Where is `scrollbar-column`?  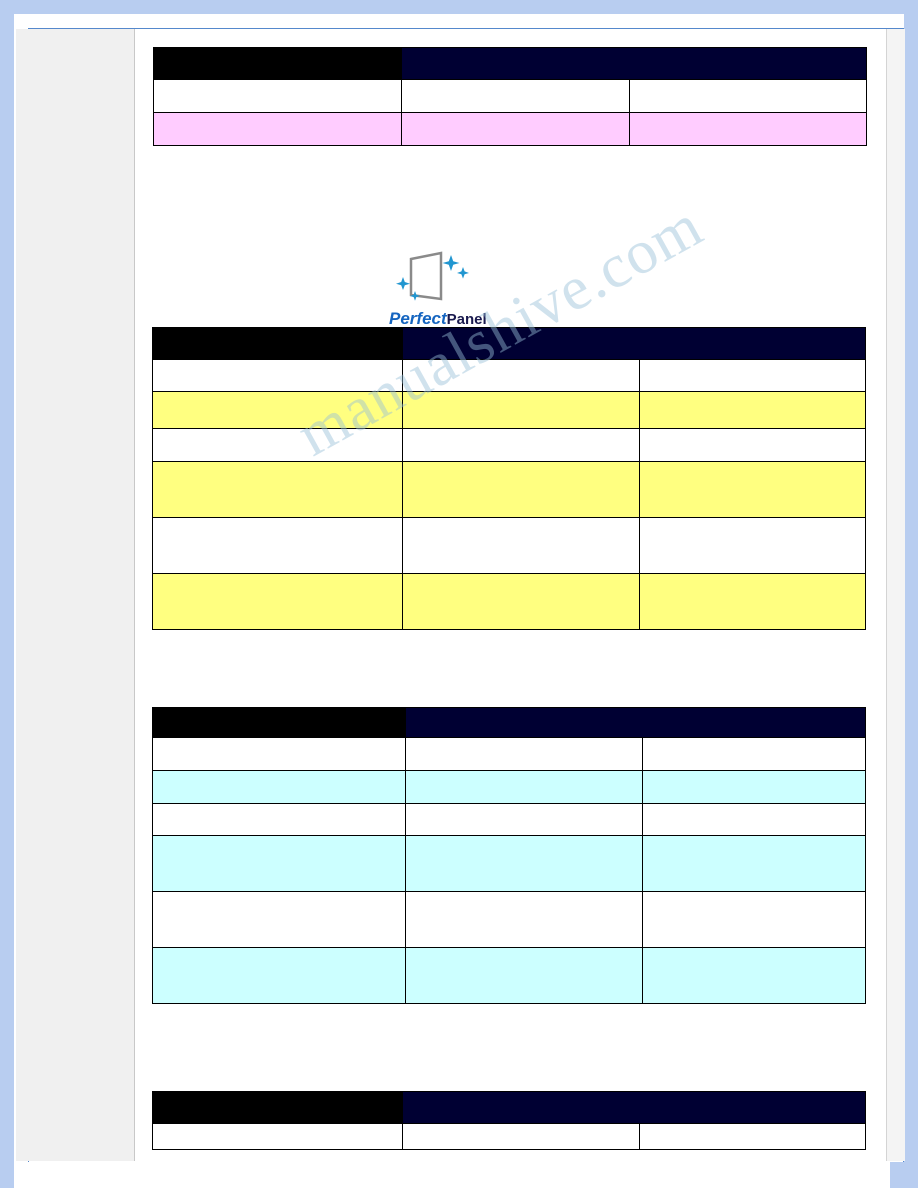
scrollbar-column is located at coordinates (895, 595).